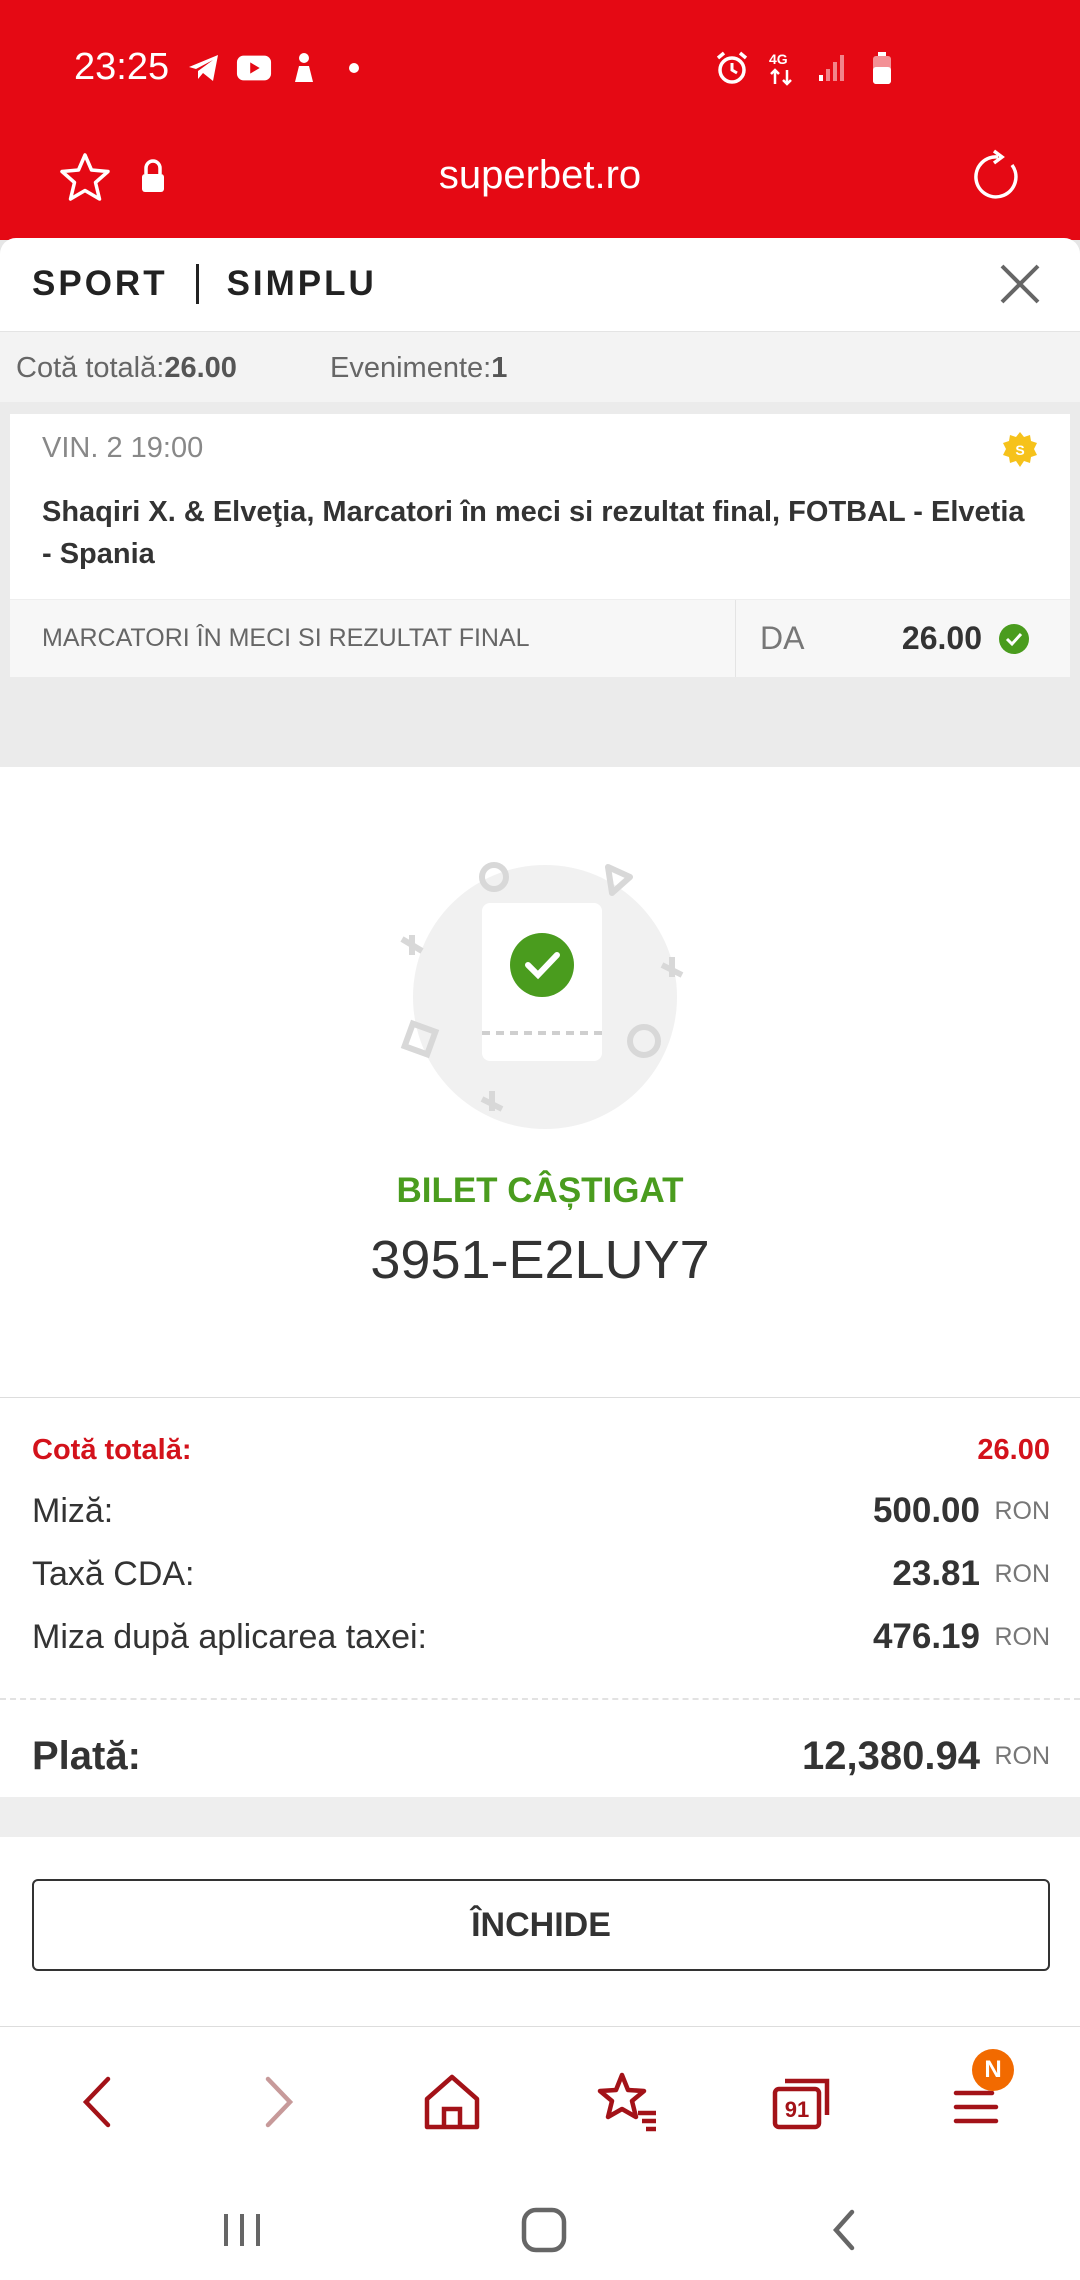 The image size is (1080, 2280). Describe the element at coordinates (230, 1636) in the screenshot. I see `net-stake-label: Miza după aplicarea taxei:` at that location.